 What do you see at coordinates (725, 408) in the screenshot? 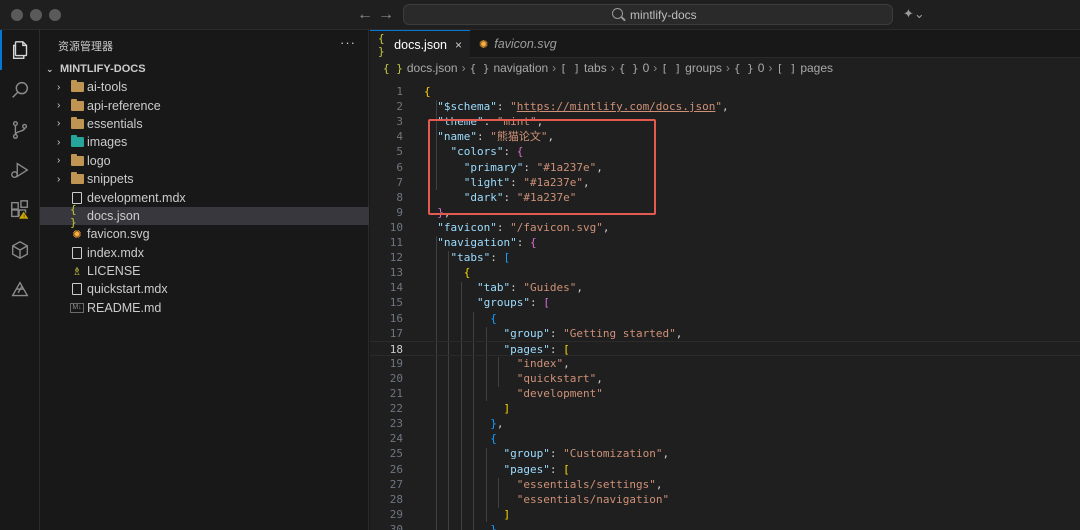
I see `code-line: 22 ]` at bounding box center [725, 408].